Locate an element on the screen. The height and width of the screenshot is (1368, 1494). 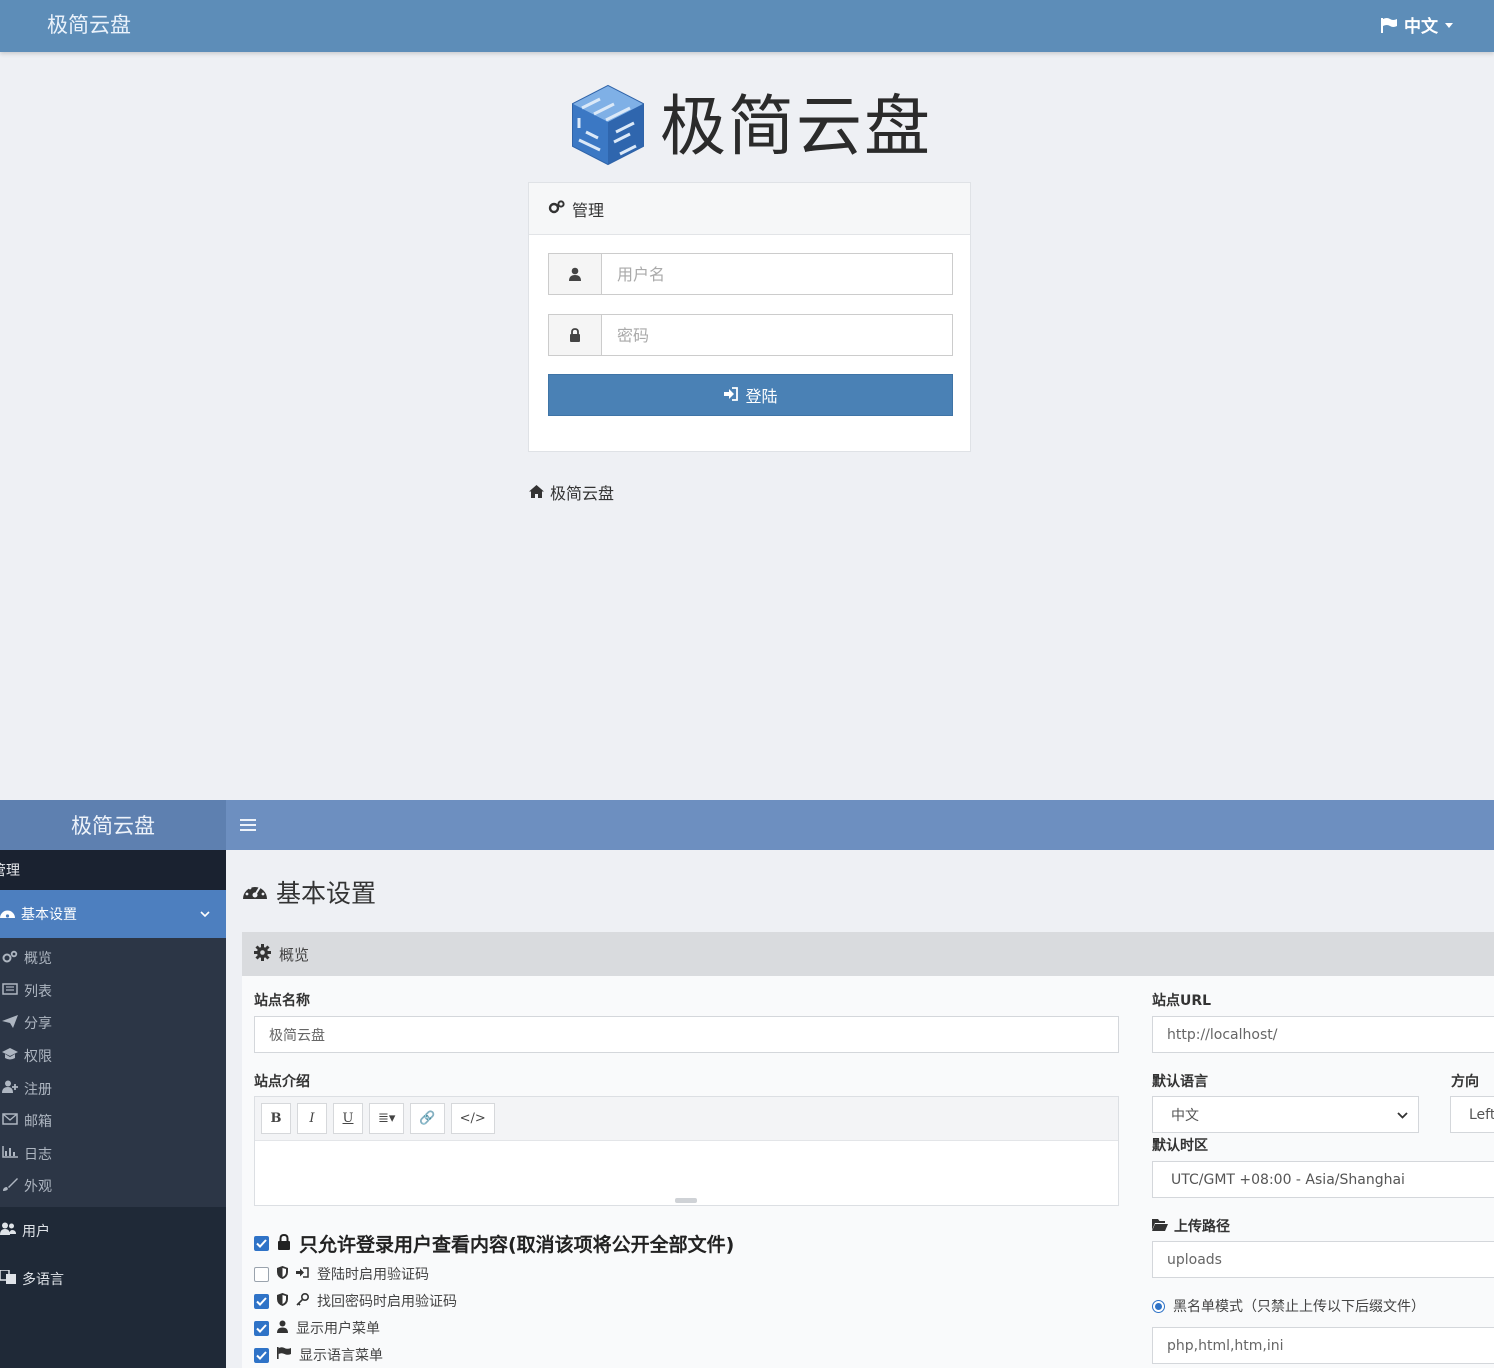
site-url-input: http://localhost/ is located at coordinates (1323, 1034).